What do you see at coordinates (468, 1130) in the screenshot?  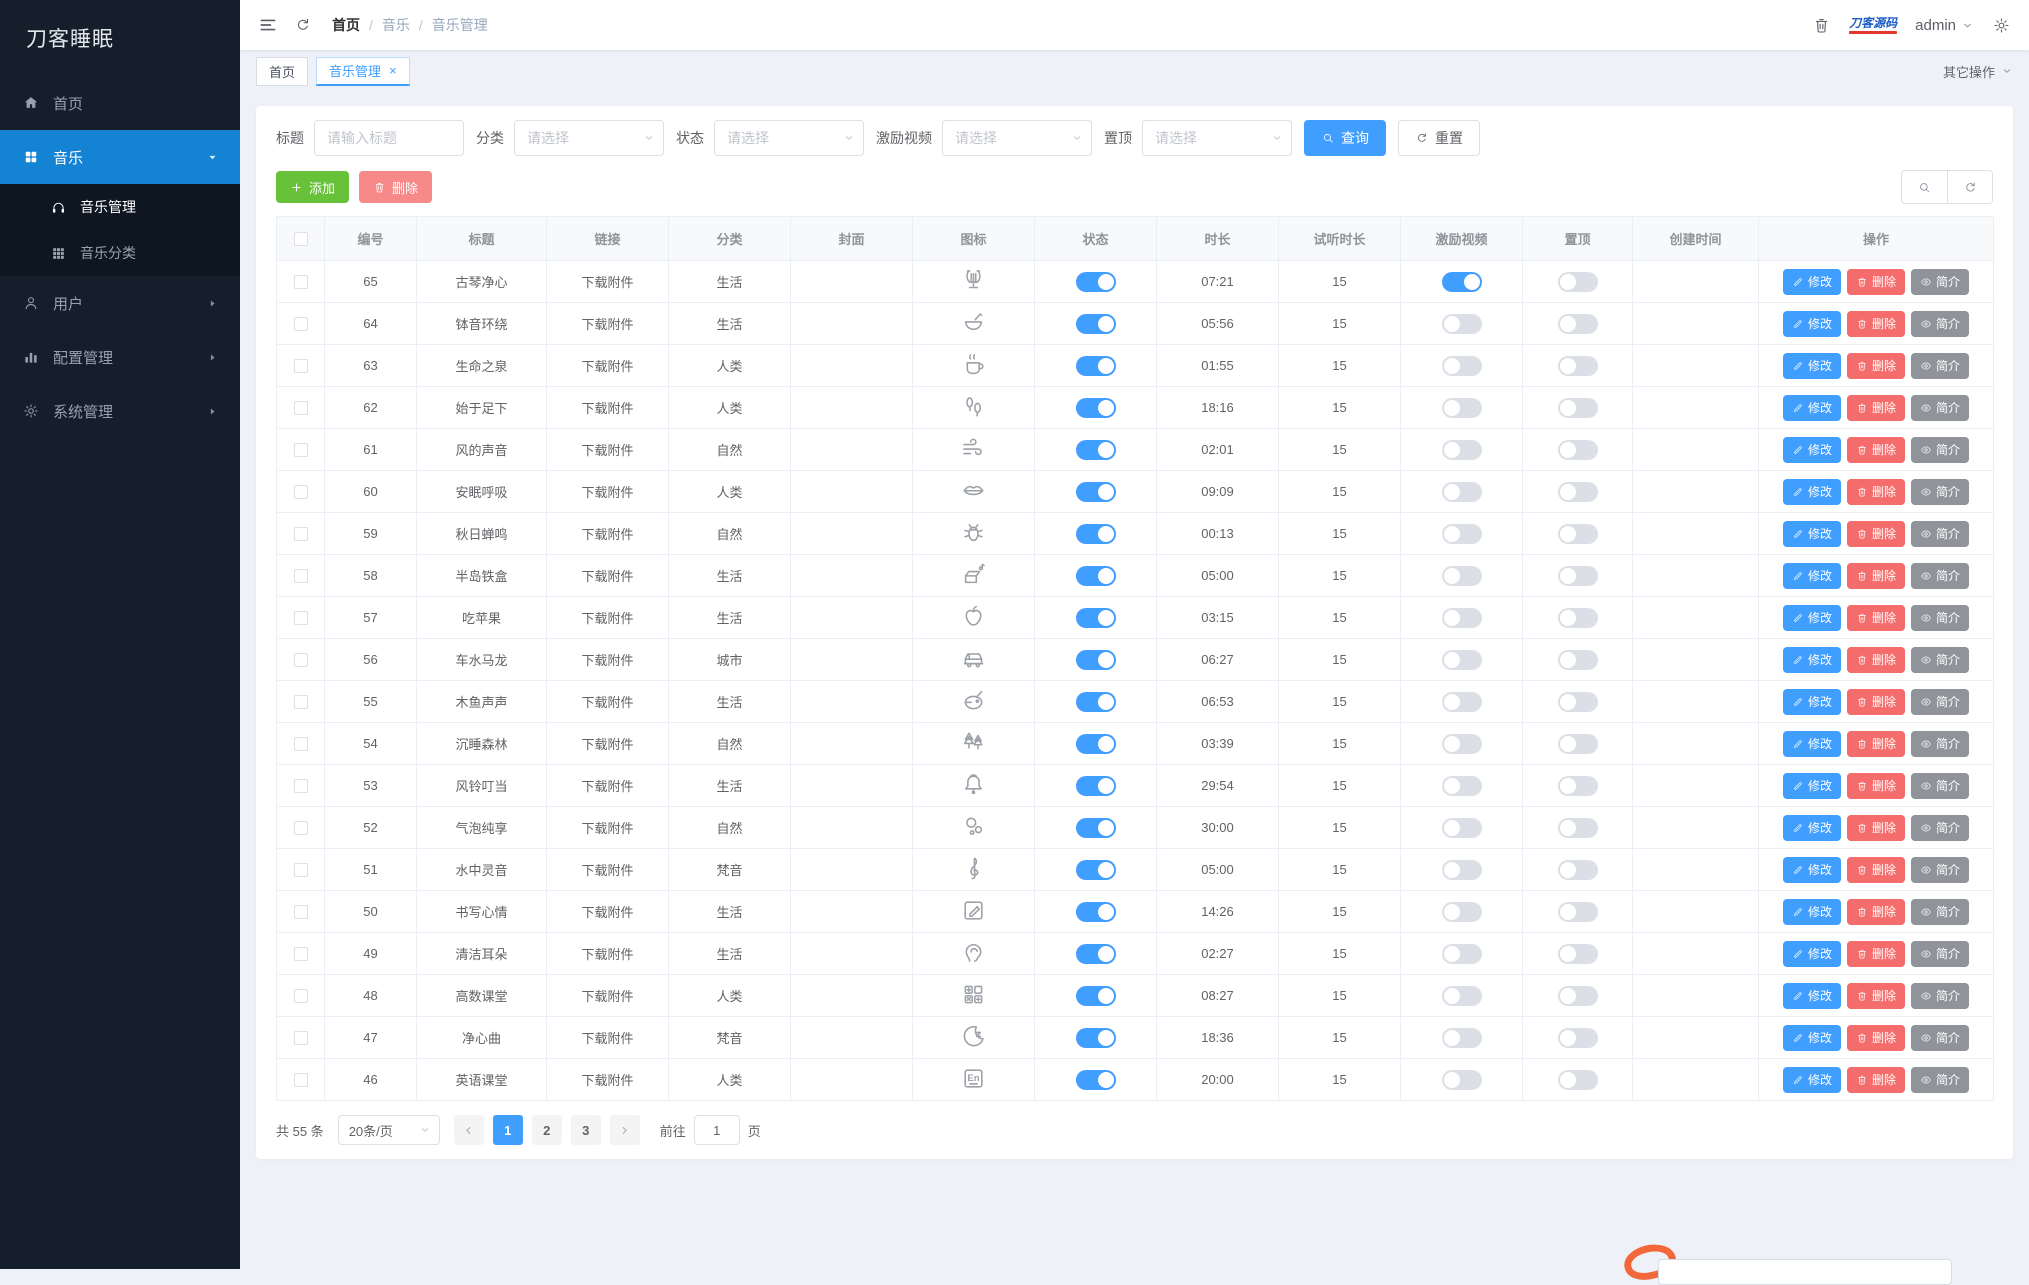 I see `prev-page-button` at bounding box center [468, 1130].